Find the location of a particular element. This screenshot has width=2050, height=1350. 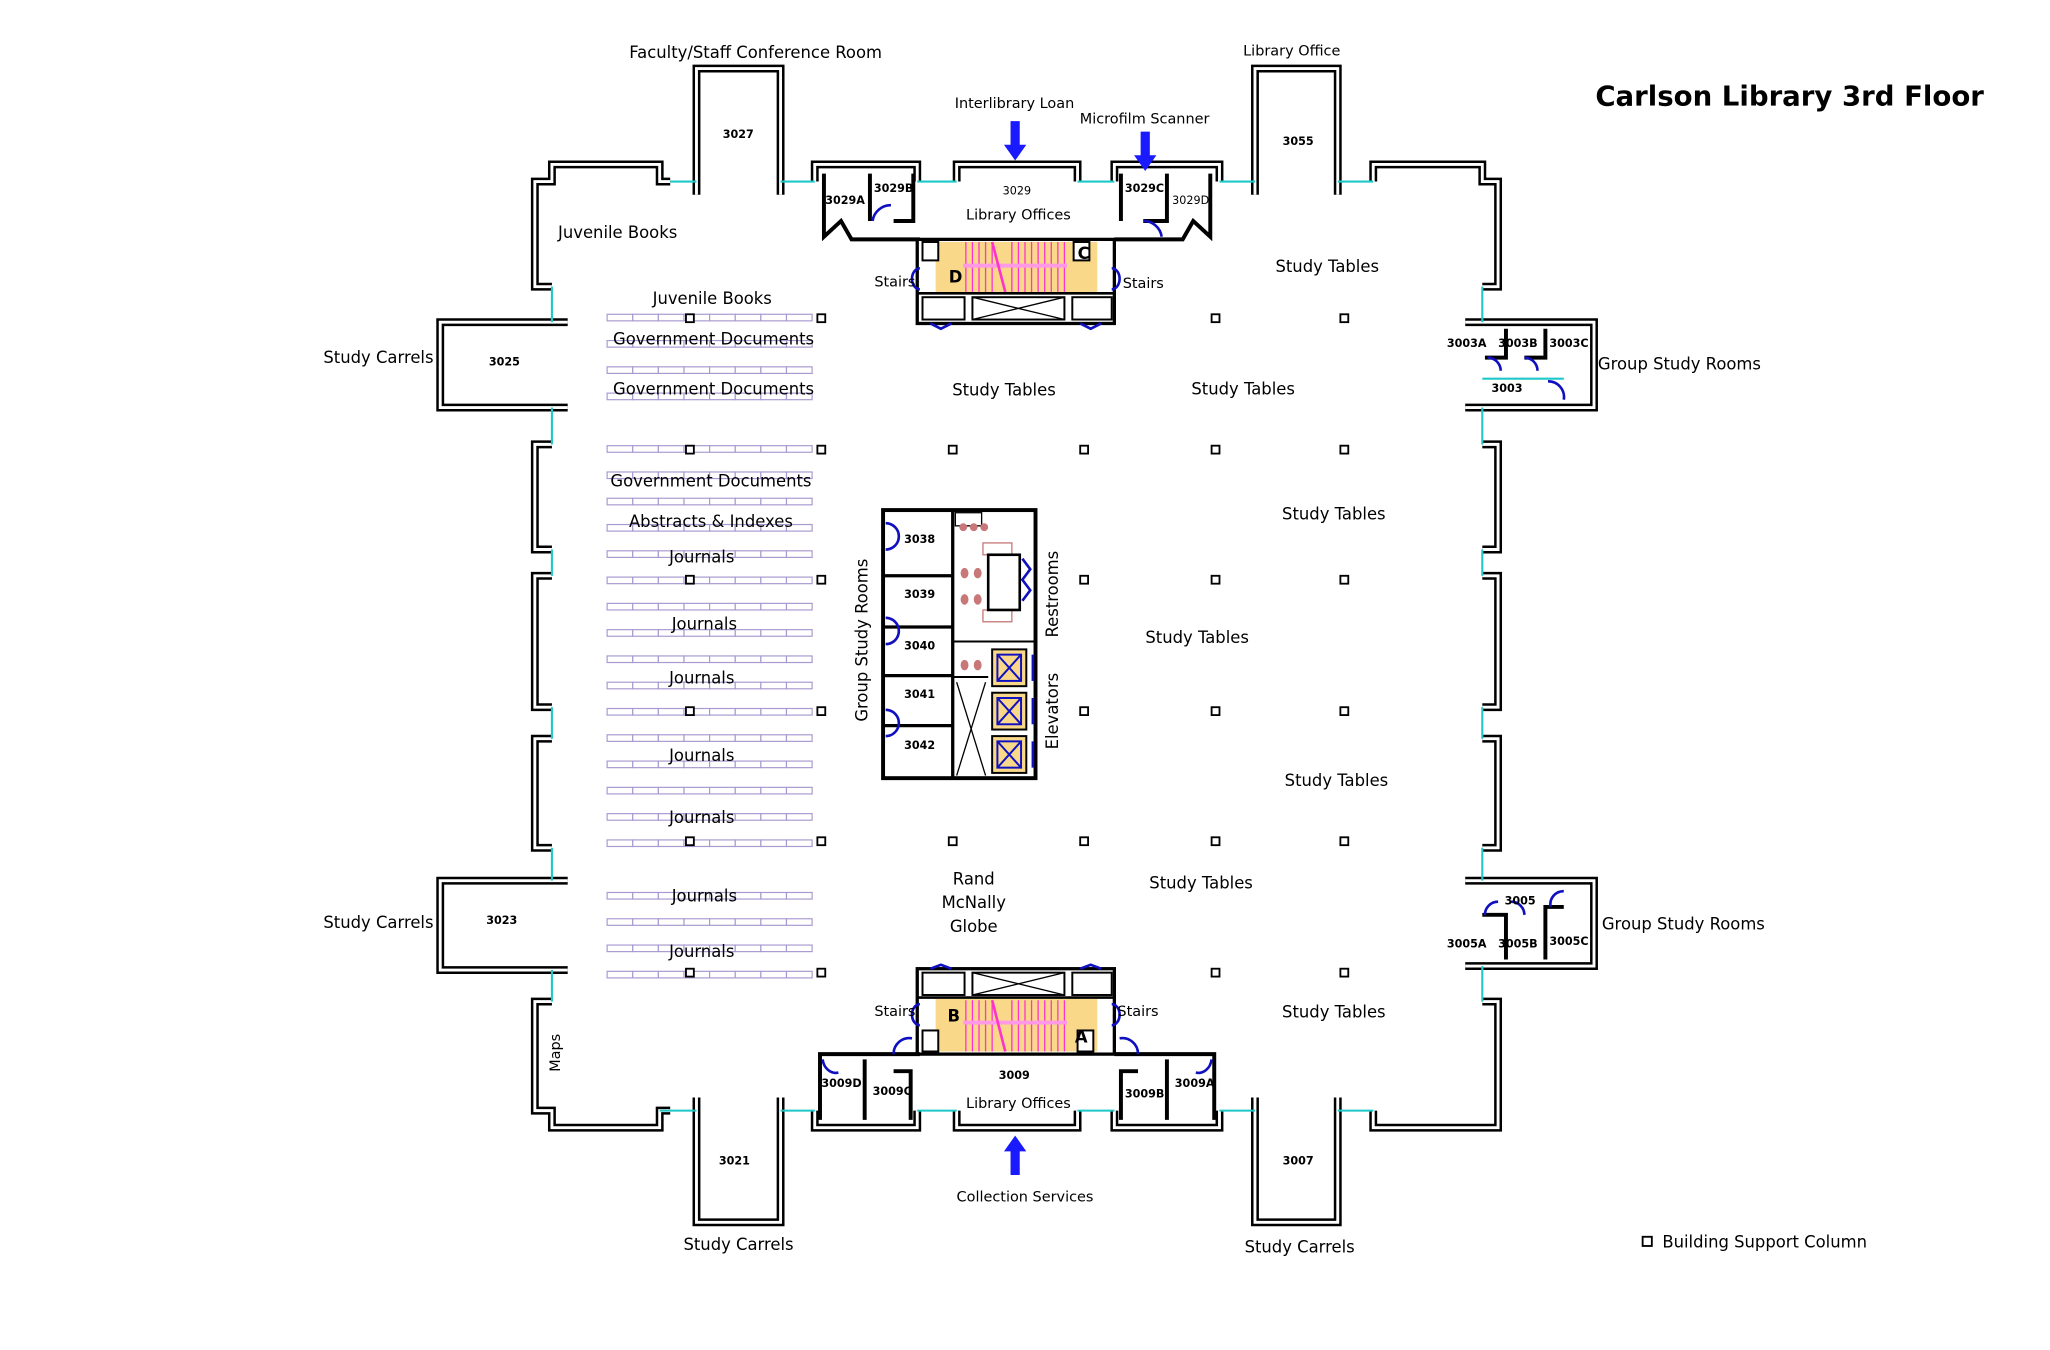

room-number: 3003A is located at coordinates (1467, 343).